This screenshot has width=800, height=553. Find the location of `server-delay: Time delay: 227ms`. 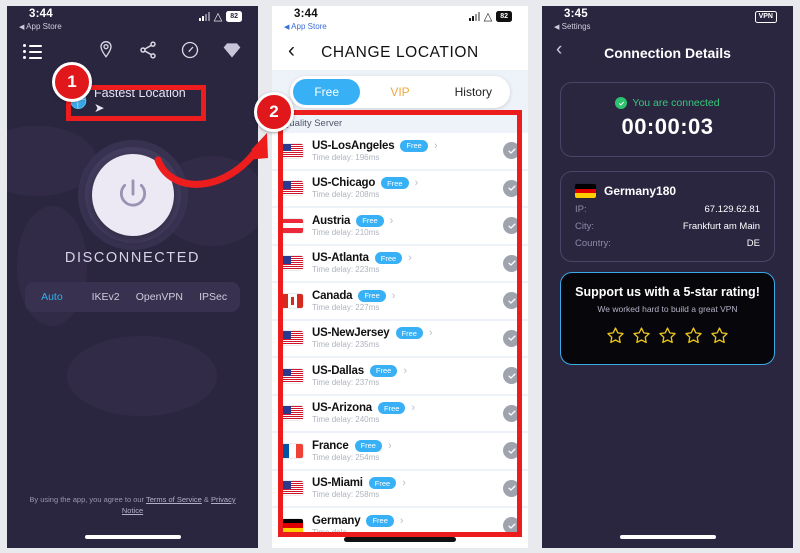

server-delay: Time delay: 227ms is located at coordinates (346, 307).